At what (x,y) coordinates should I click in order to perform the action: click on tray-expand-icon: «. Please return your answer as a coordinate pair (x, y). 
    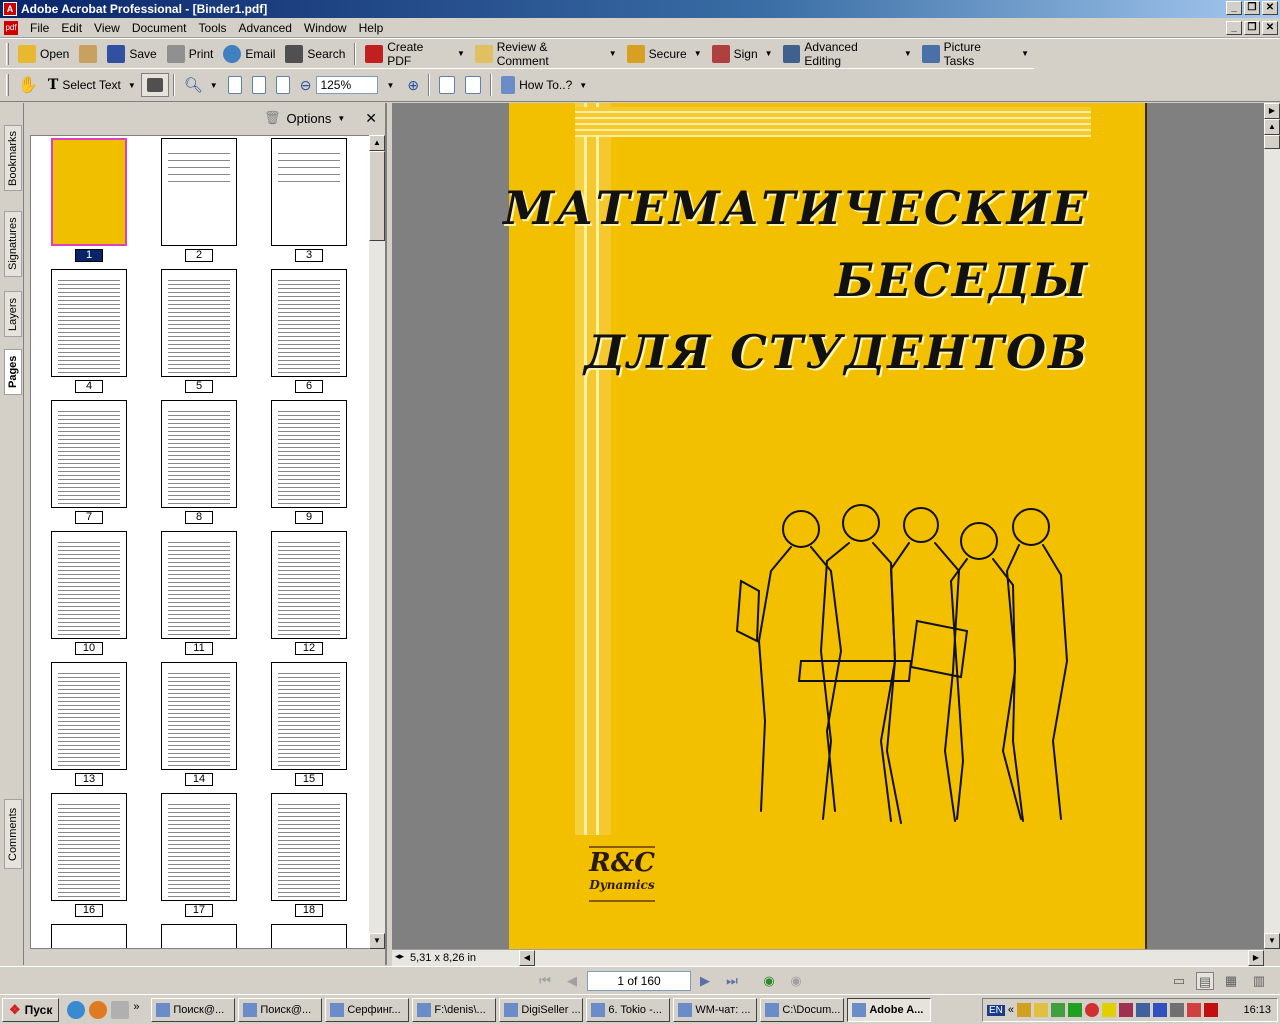
    Looking at the image, I should click on (1011, 1010).